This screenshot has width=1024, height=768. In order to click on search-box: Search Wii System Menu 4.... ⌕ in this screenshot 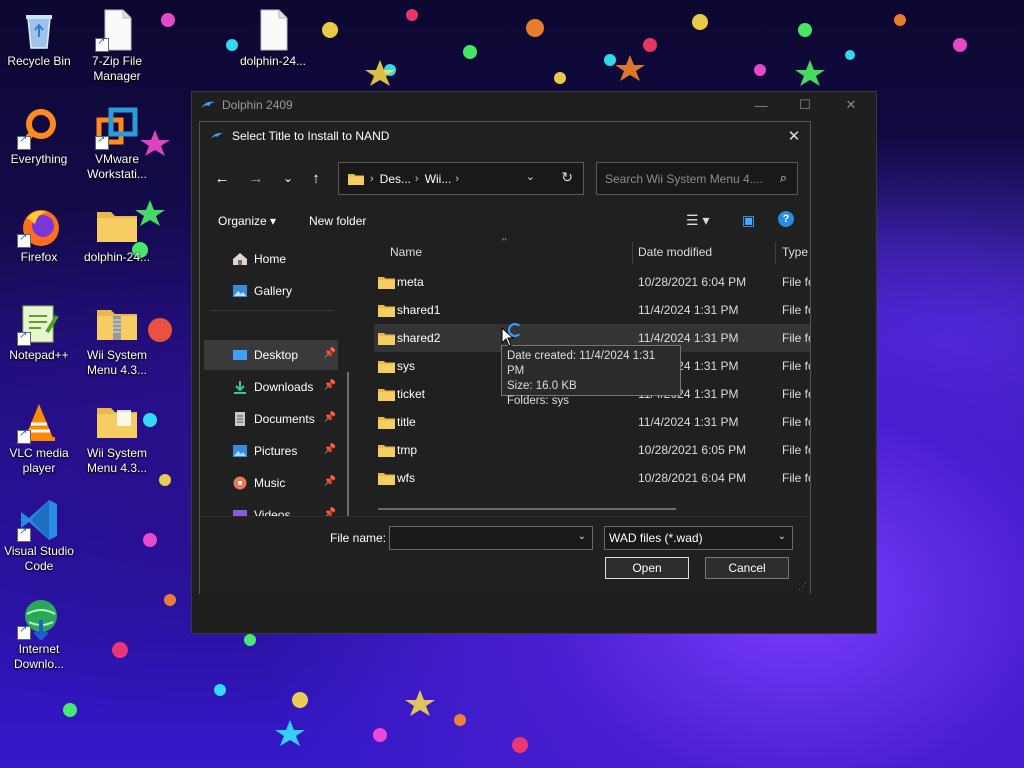, I will do `click(697, 178)`.